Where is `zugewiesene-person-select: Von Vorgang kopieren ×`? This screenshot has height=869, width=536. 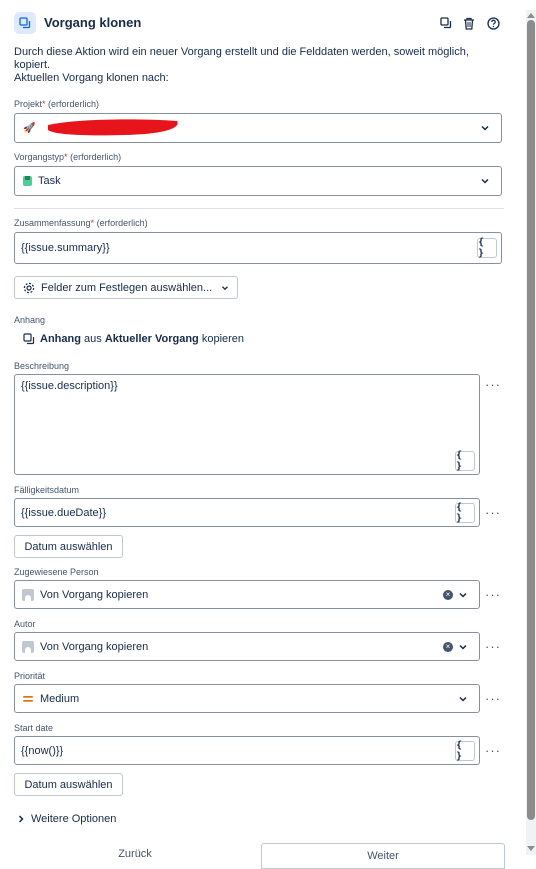
zugewiesene-person-select: Von Vorgang kopieren × is located at coordinates (247, 594).